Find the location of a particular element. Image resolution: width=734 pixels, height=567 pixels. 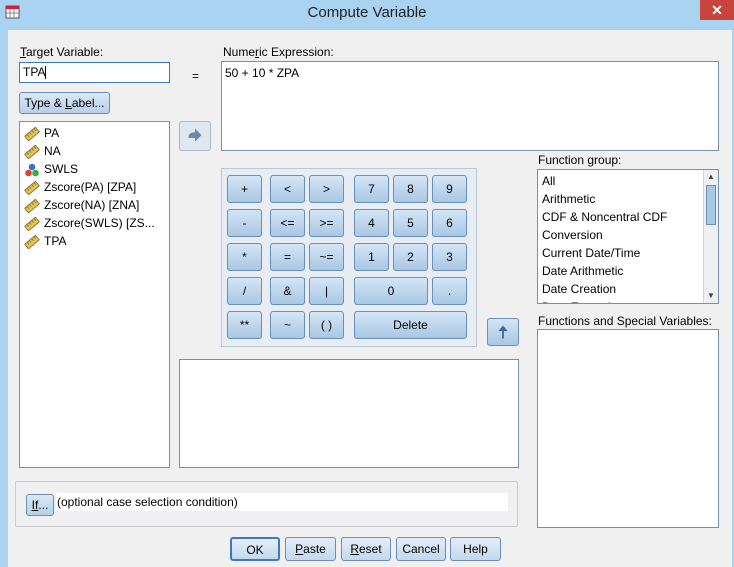

function-group-label: Function group: is located at coordinates (580, 160).